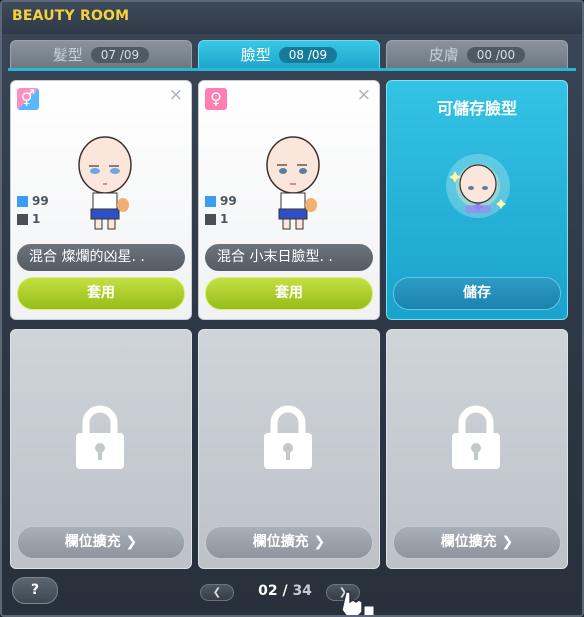  What do you see at coordinates (216, 99) in the screenshot?
I see `gender-female-icon: ♀` at bounding box center [216, 99].